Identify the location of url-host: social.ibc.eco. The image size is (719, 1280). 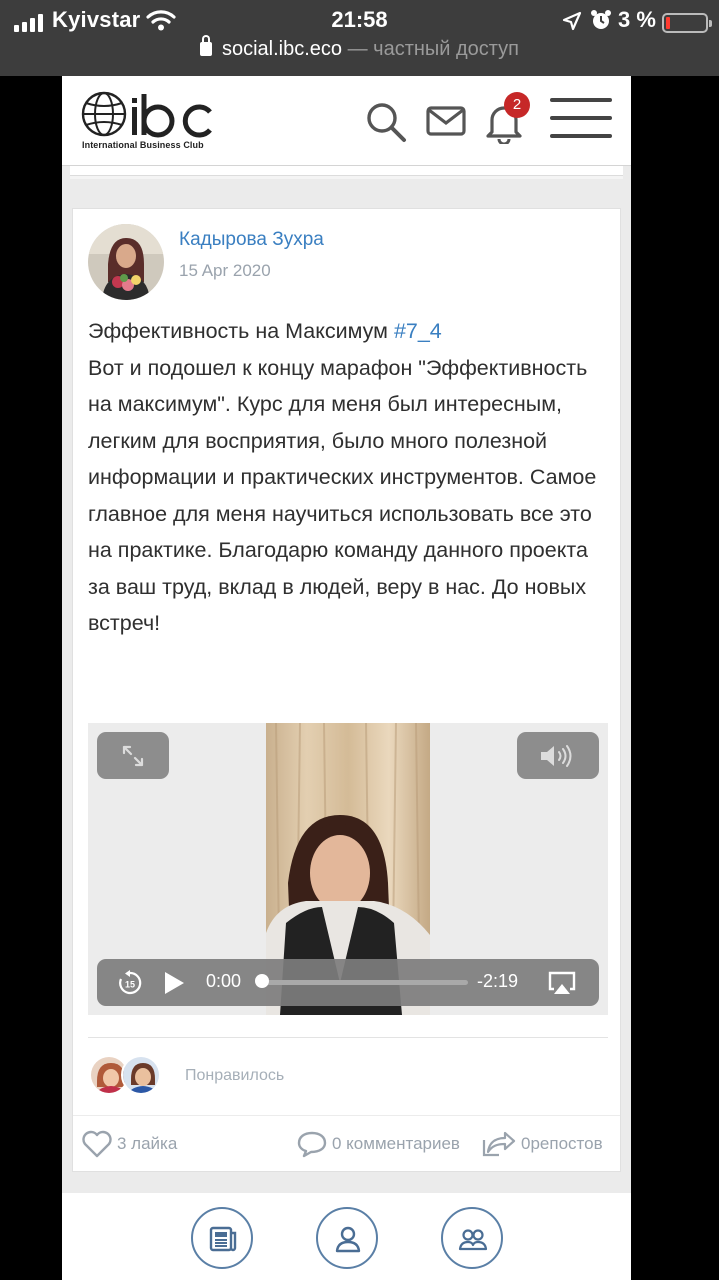
(282, 49).